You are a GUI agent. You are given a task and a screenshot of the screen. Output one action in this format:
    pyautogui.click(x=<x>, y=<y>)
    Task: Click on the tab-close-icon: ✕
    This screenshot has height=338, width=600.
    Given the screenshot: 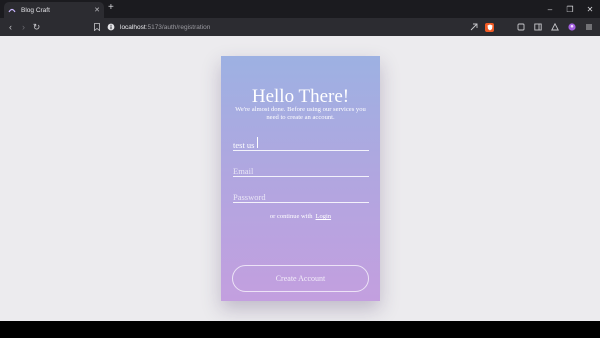 What is the action you would take?
    pyautogui.click(x=97, y=10)
    